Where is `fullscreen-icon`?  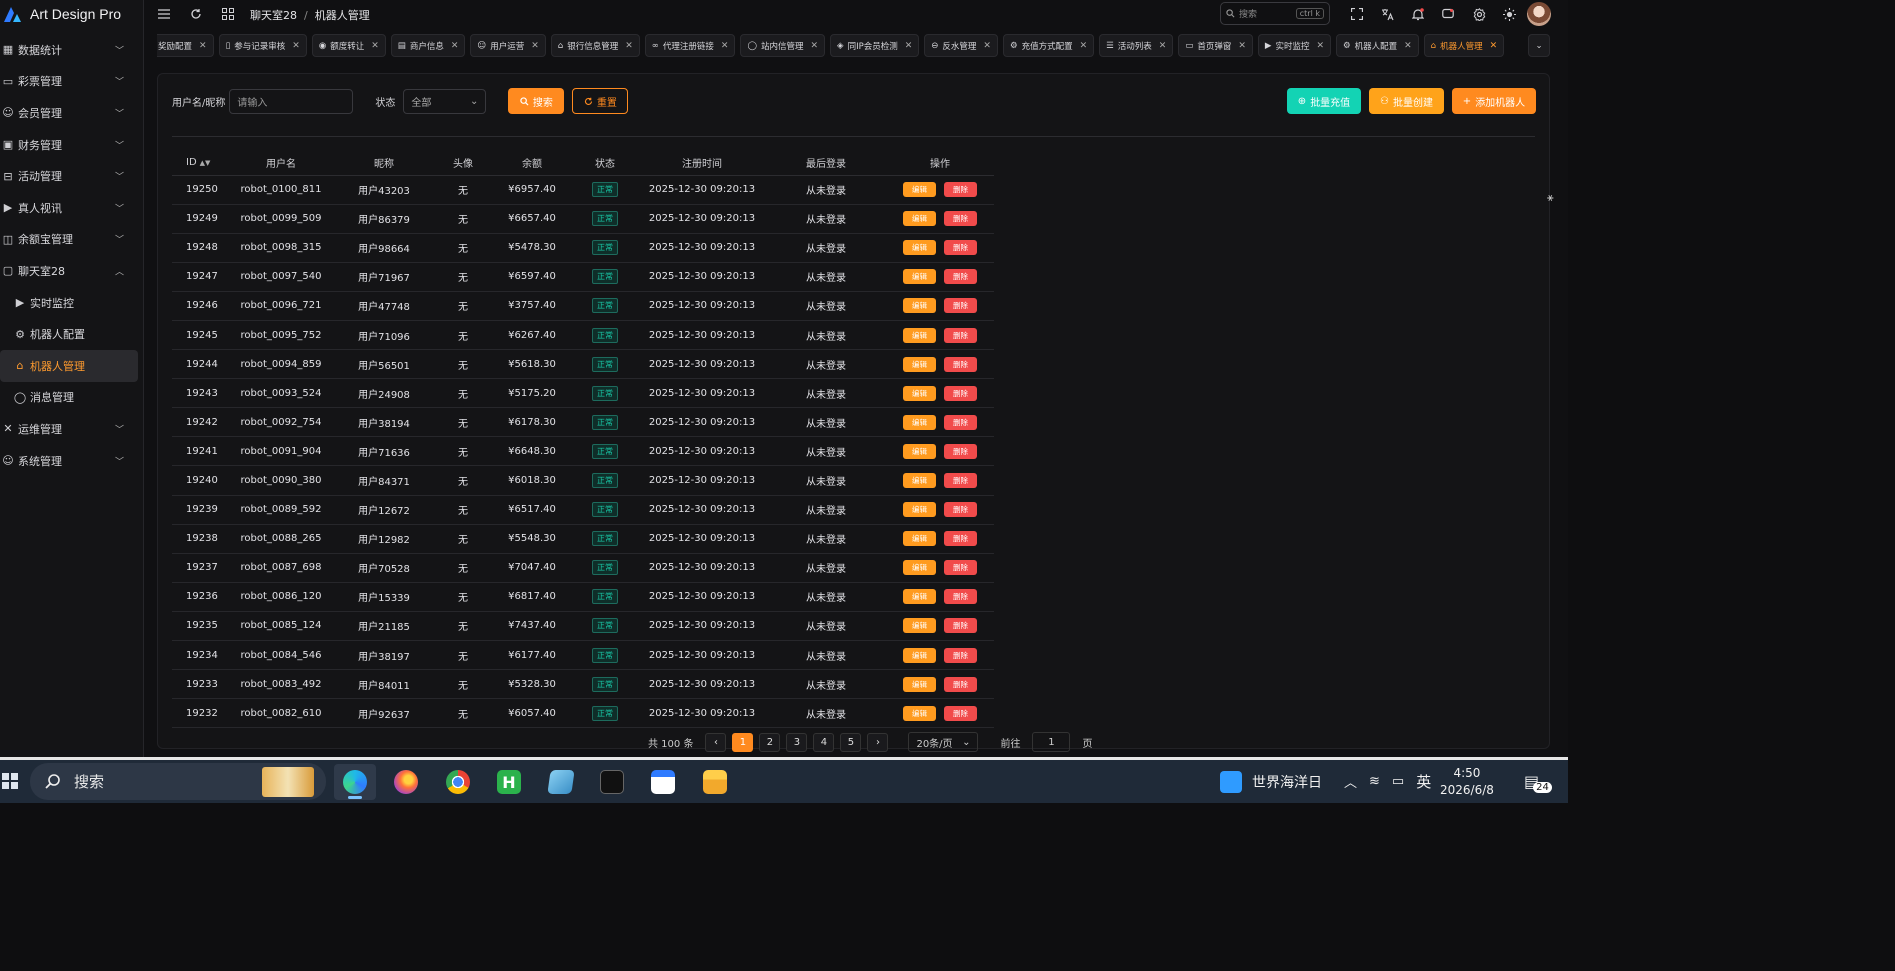 fullscreen-icon is located at coordinates (1357, 14).